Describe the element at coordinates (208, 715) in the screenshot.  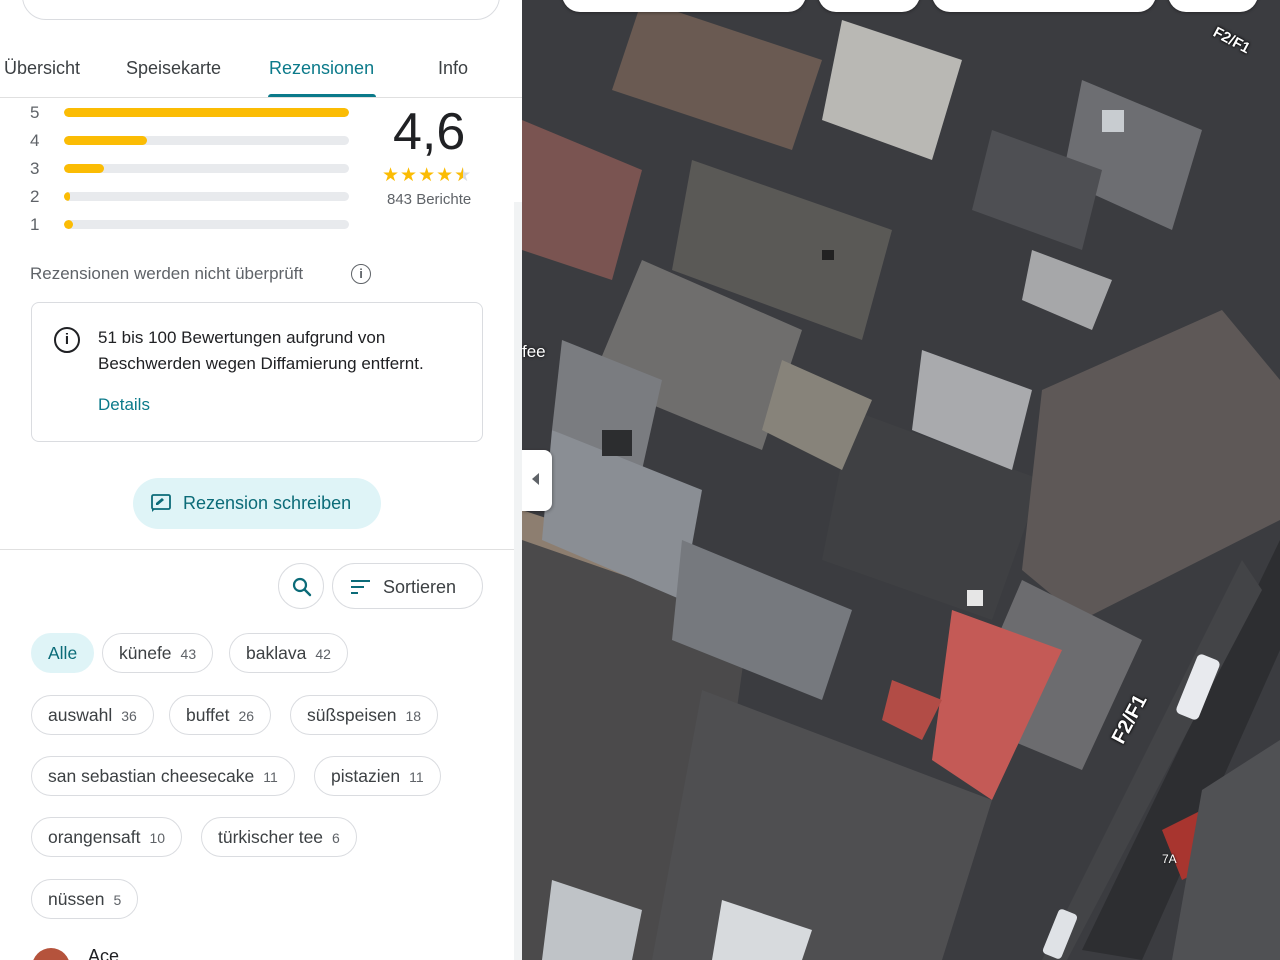
I see `chip-label: buffet` at that location.